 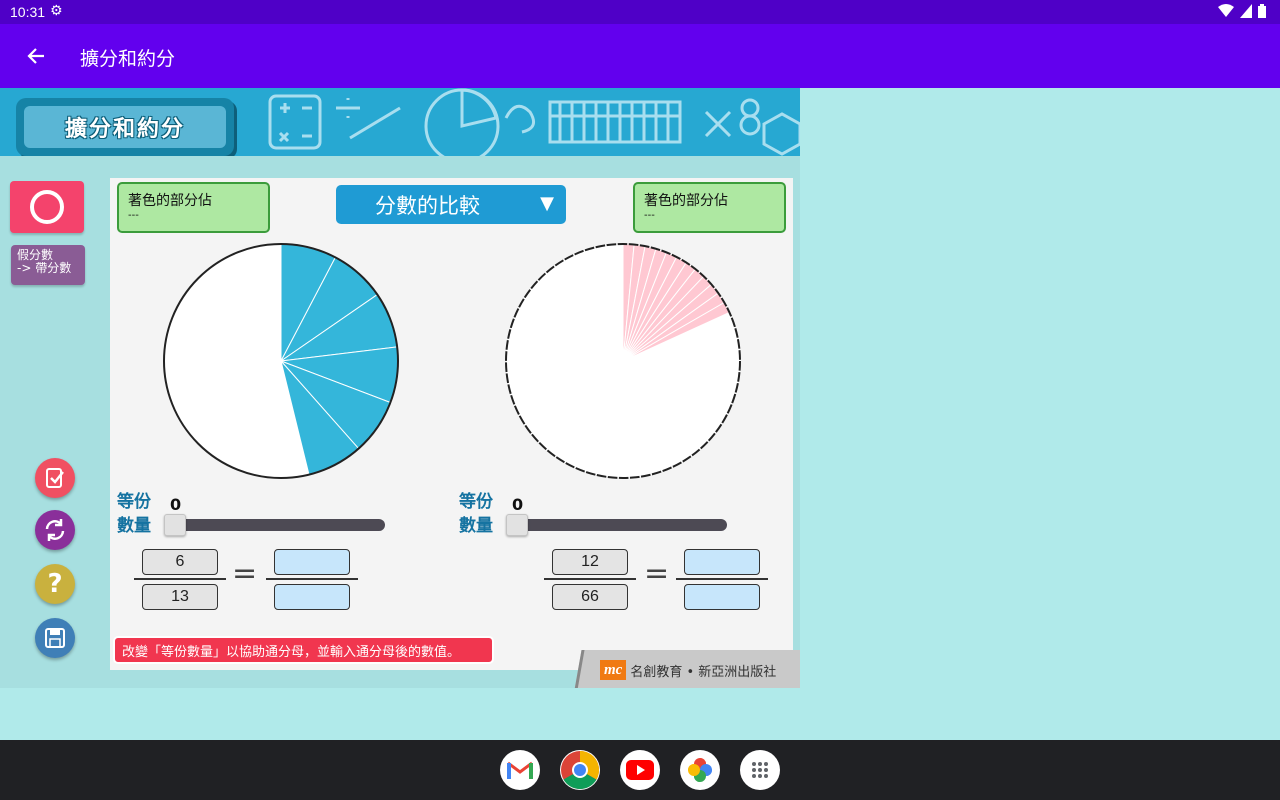 I want to click on wifi-icon, so click(x=1226, y=10).